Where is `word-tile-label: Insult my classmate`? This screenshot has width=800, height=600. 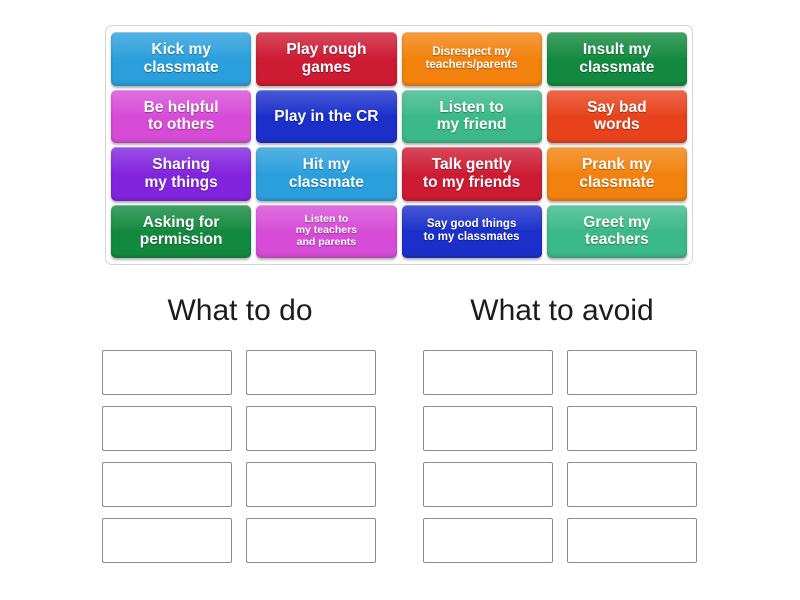 word-tile-label: Insult my classmate is located at coordinates (617, 58).